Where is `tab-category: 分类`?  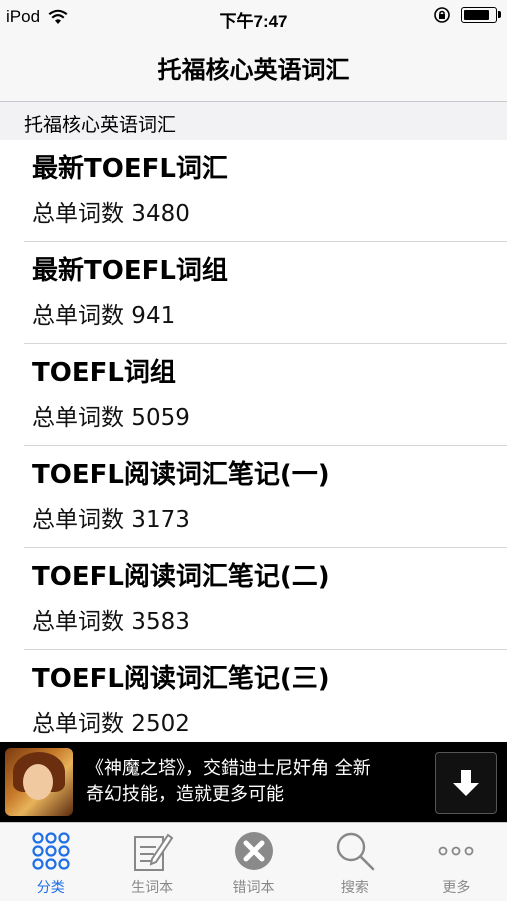
tab-category: 分类 is located at coordinates (50, 862).